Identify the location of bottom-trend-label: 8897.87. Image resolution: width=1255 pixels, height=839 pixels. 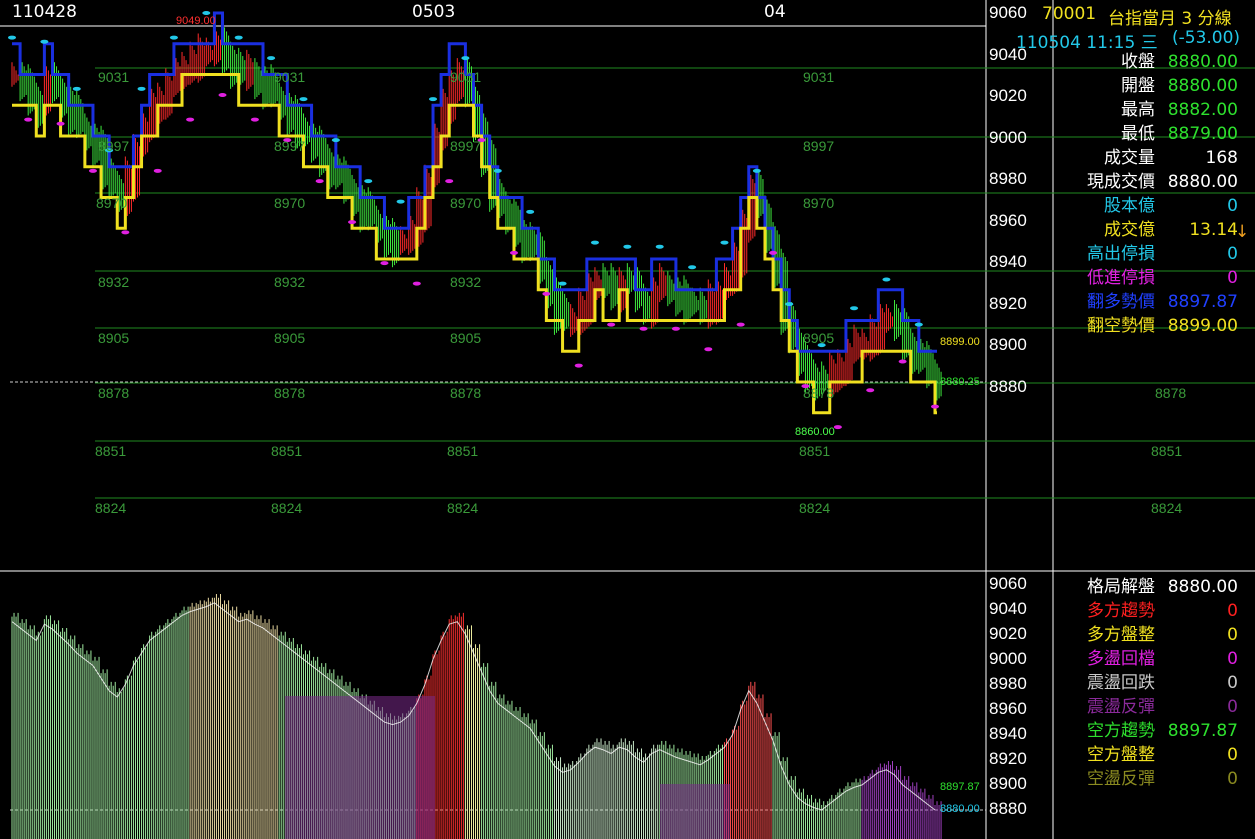
(960, 787).